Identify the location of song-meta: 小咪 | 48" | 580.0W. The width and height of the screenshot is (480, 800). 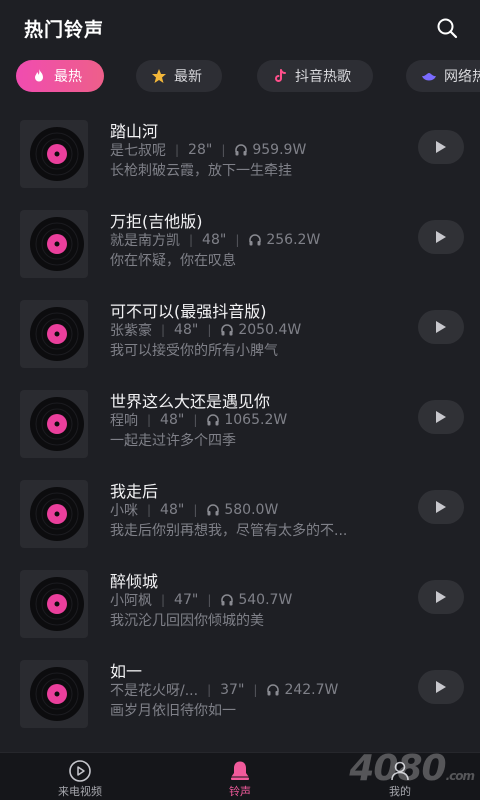
(194, 510).